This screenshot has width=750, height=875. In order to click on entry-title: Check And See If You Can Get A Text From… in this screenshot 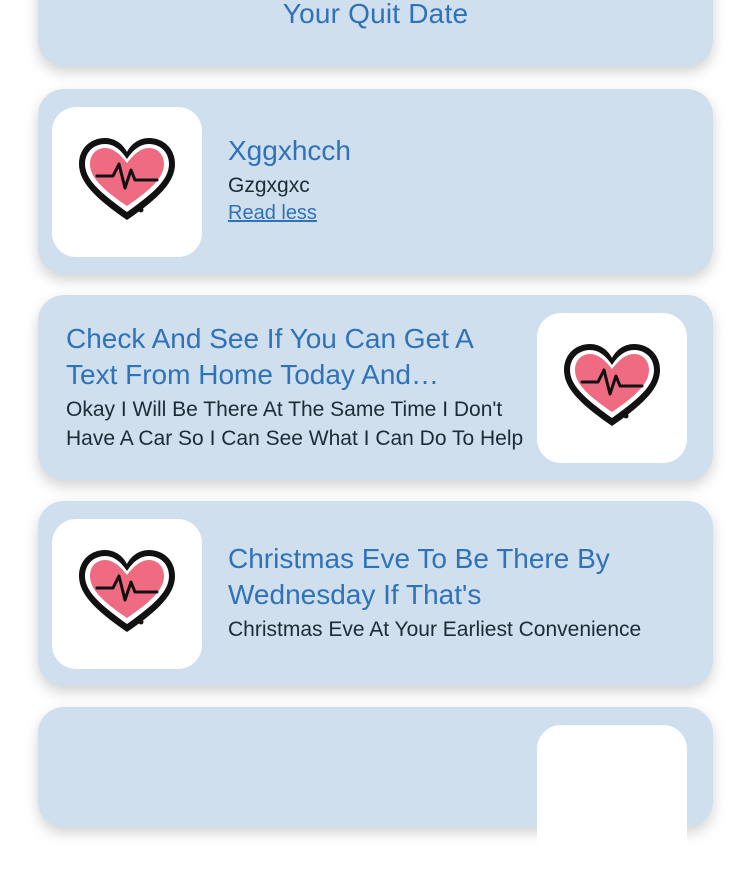, I will do `click(269, 356)`.